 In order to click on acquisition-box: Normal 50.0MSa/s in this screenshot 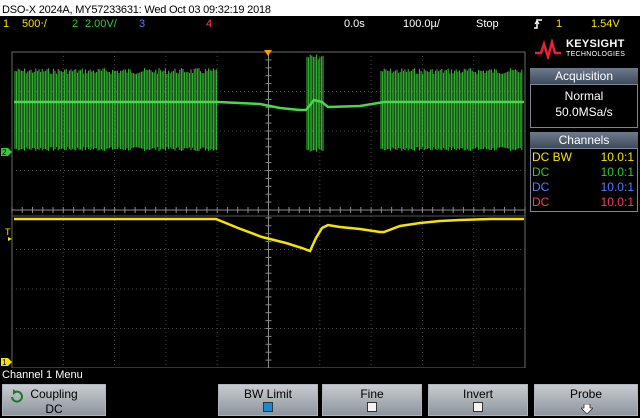, I will do `click(584, 106)`.